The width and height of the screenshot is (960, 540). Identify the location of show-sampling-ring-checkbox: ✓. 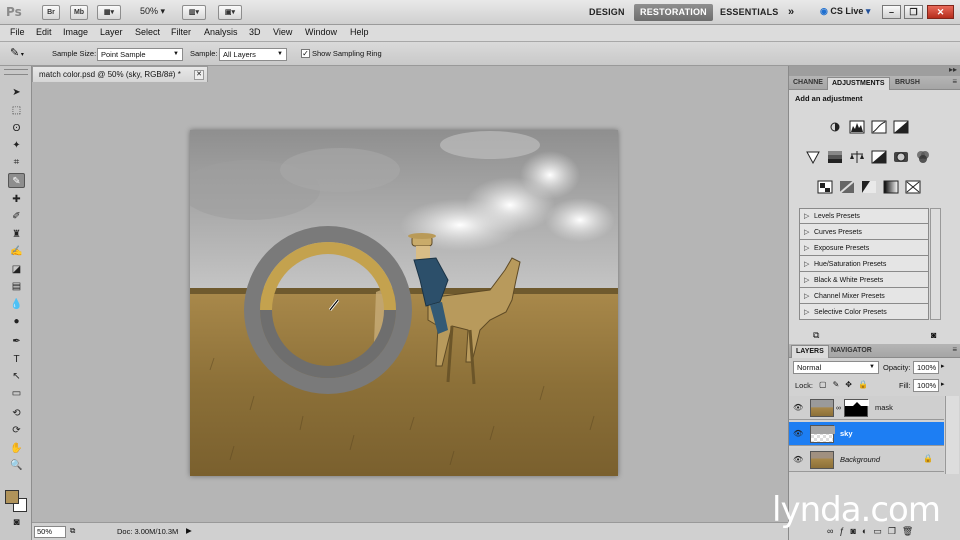
(305, 53).